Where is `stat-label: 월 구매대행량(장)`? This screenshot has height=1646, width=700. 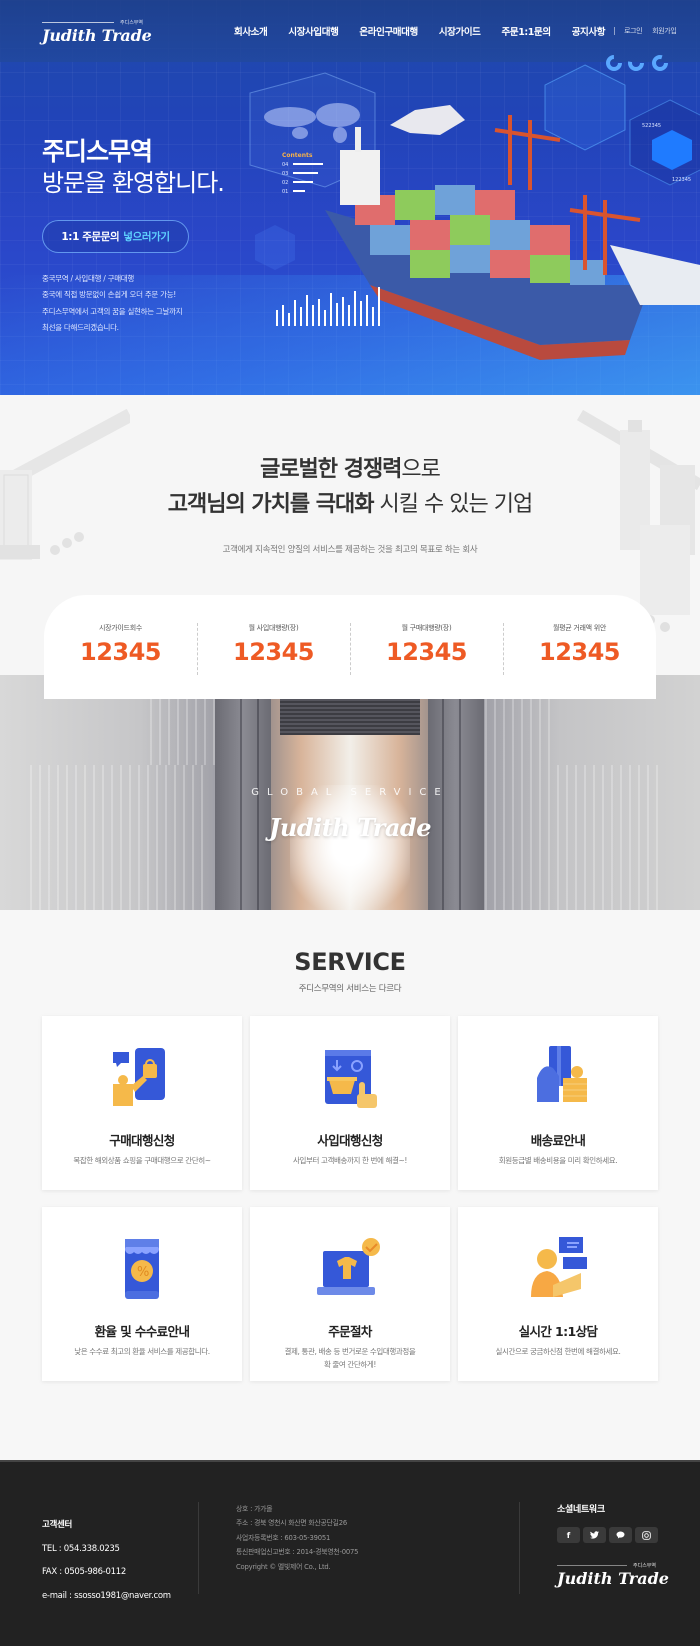
stat-label: 월 구매대행량(장) is located at coordinates (426, 628).